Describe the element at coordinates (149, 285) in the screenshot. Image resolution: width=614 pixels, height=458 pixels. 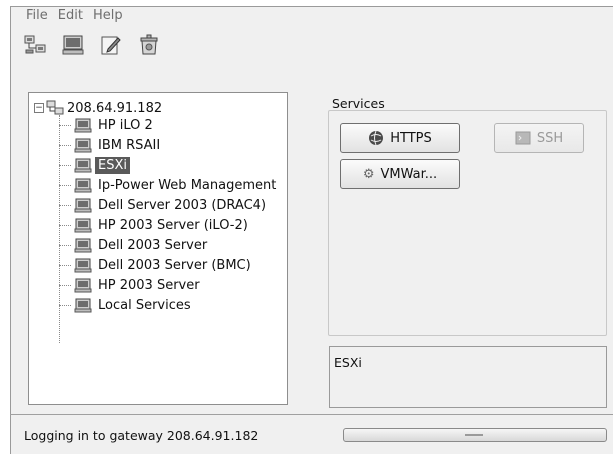
I see `tree-item-label: HP 2003 Server` at that location.